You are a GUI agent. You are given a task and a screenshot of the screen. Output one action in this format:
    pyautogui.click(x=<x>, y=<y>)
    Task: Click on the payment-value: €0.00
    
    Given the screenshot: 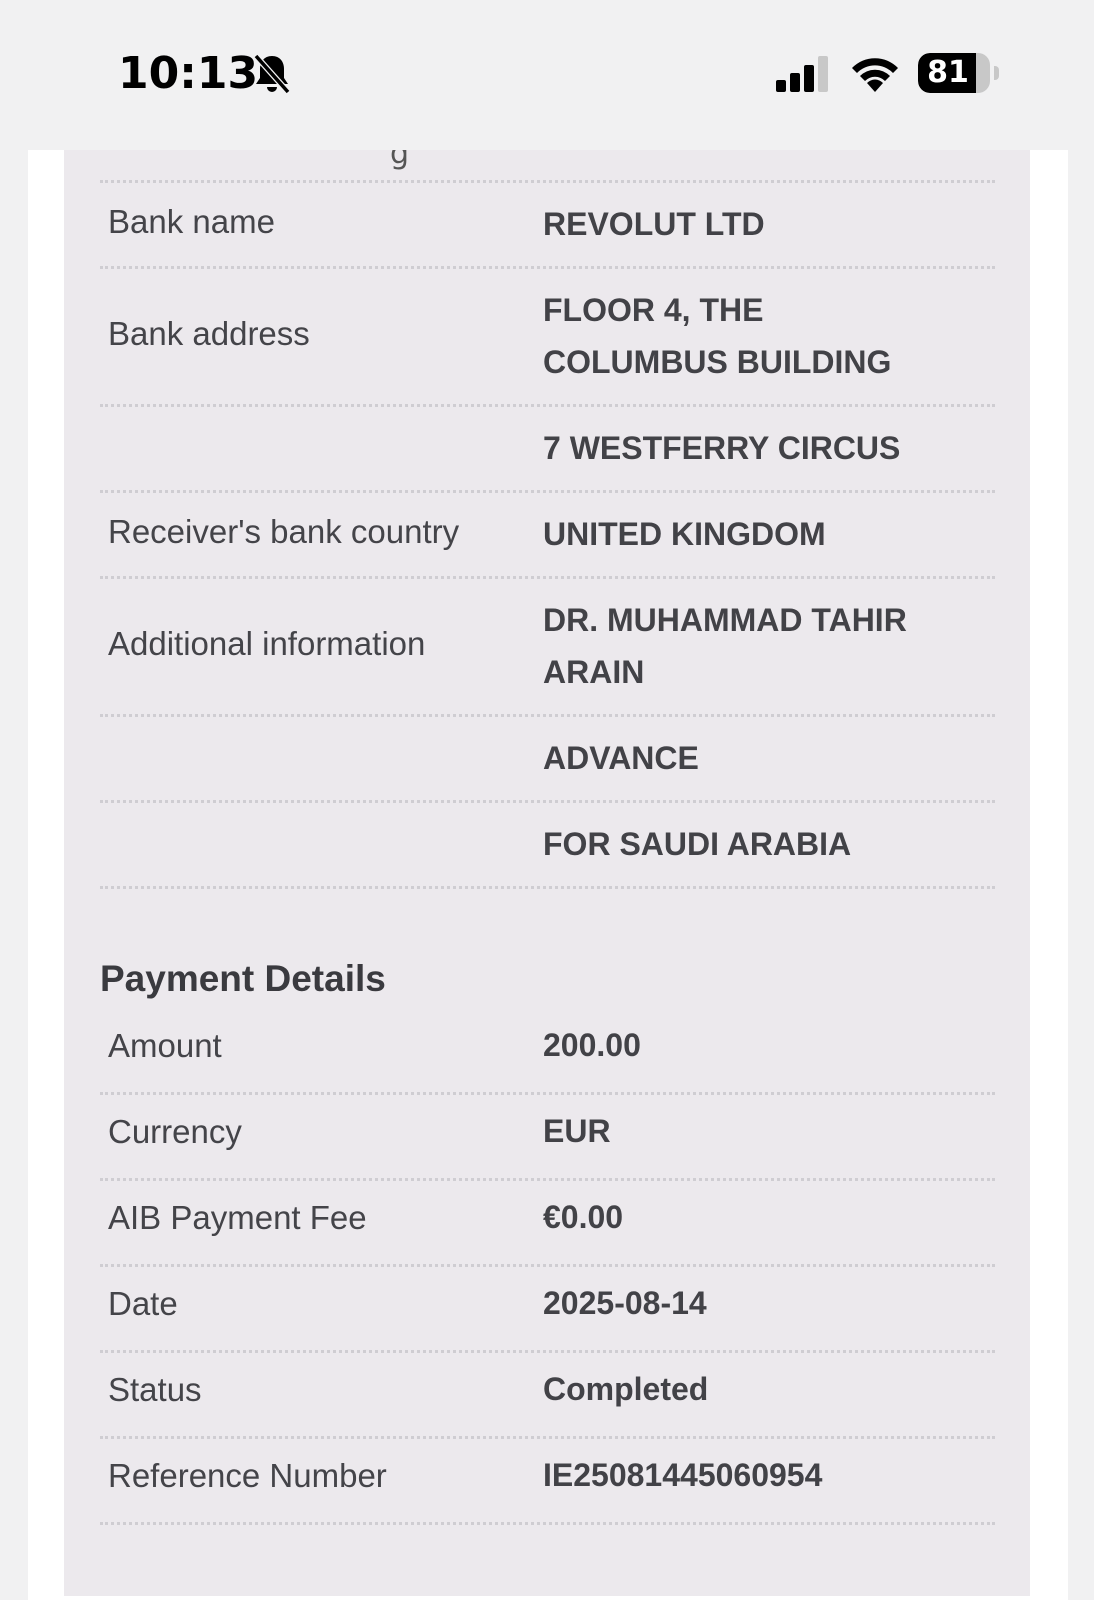 What is the action you would take?
    pyautogui.click(x=583, y=1217)
    